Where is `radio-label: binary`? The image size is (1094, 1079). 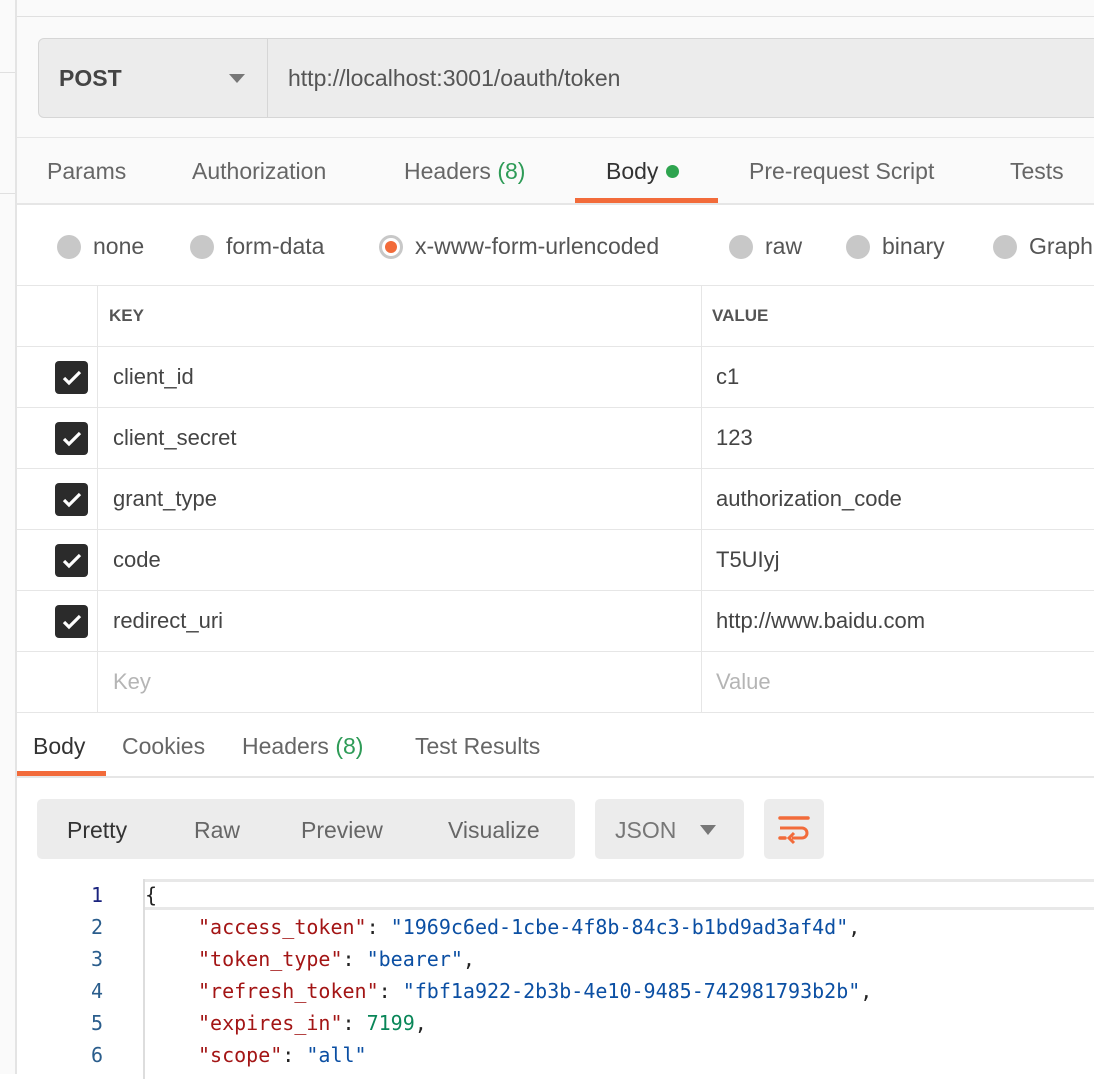 radio-label: binary is located at coordinates (913, 246).